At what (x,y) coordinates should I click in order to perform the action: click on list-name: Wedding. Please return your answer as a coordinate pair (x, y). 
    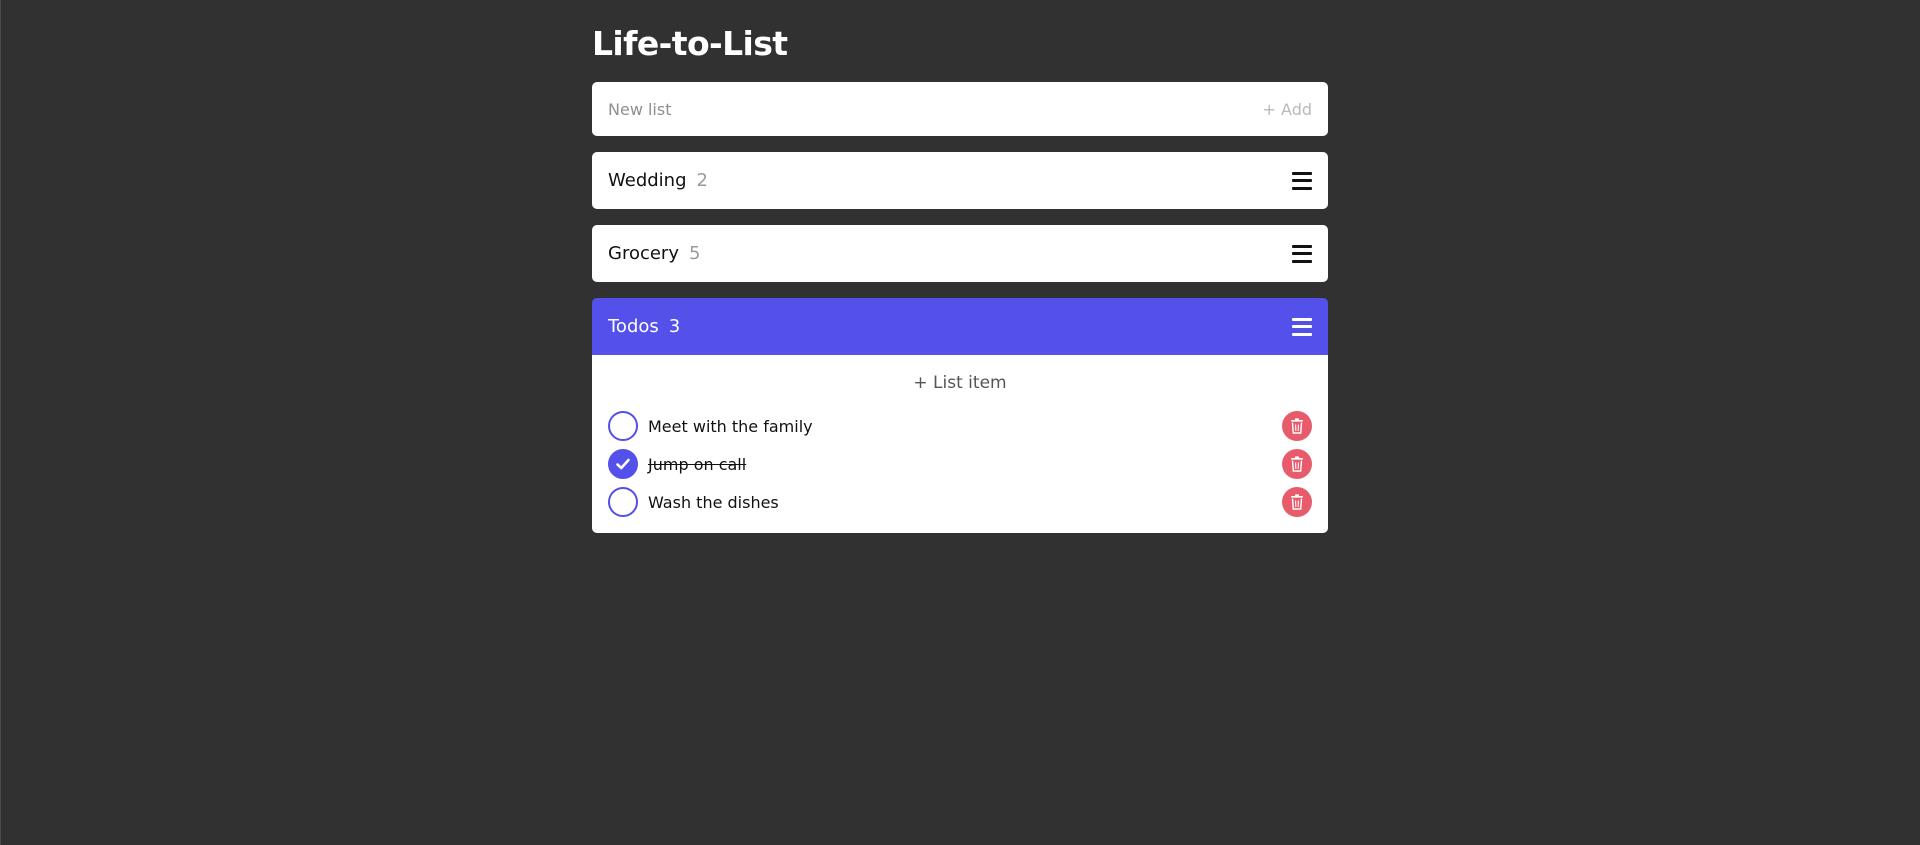
    Looking at the image, I should click on (647, 180).